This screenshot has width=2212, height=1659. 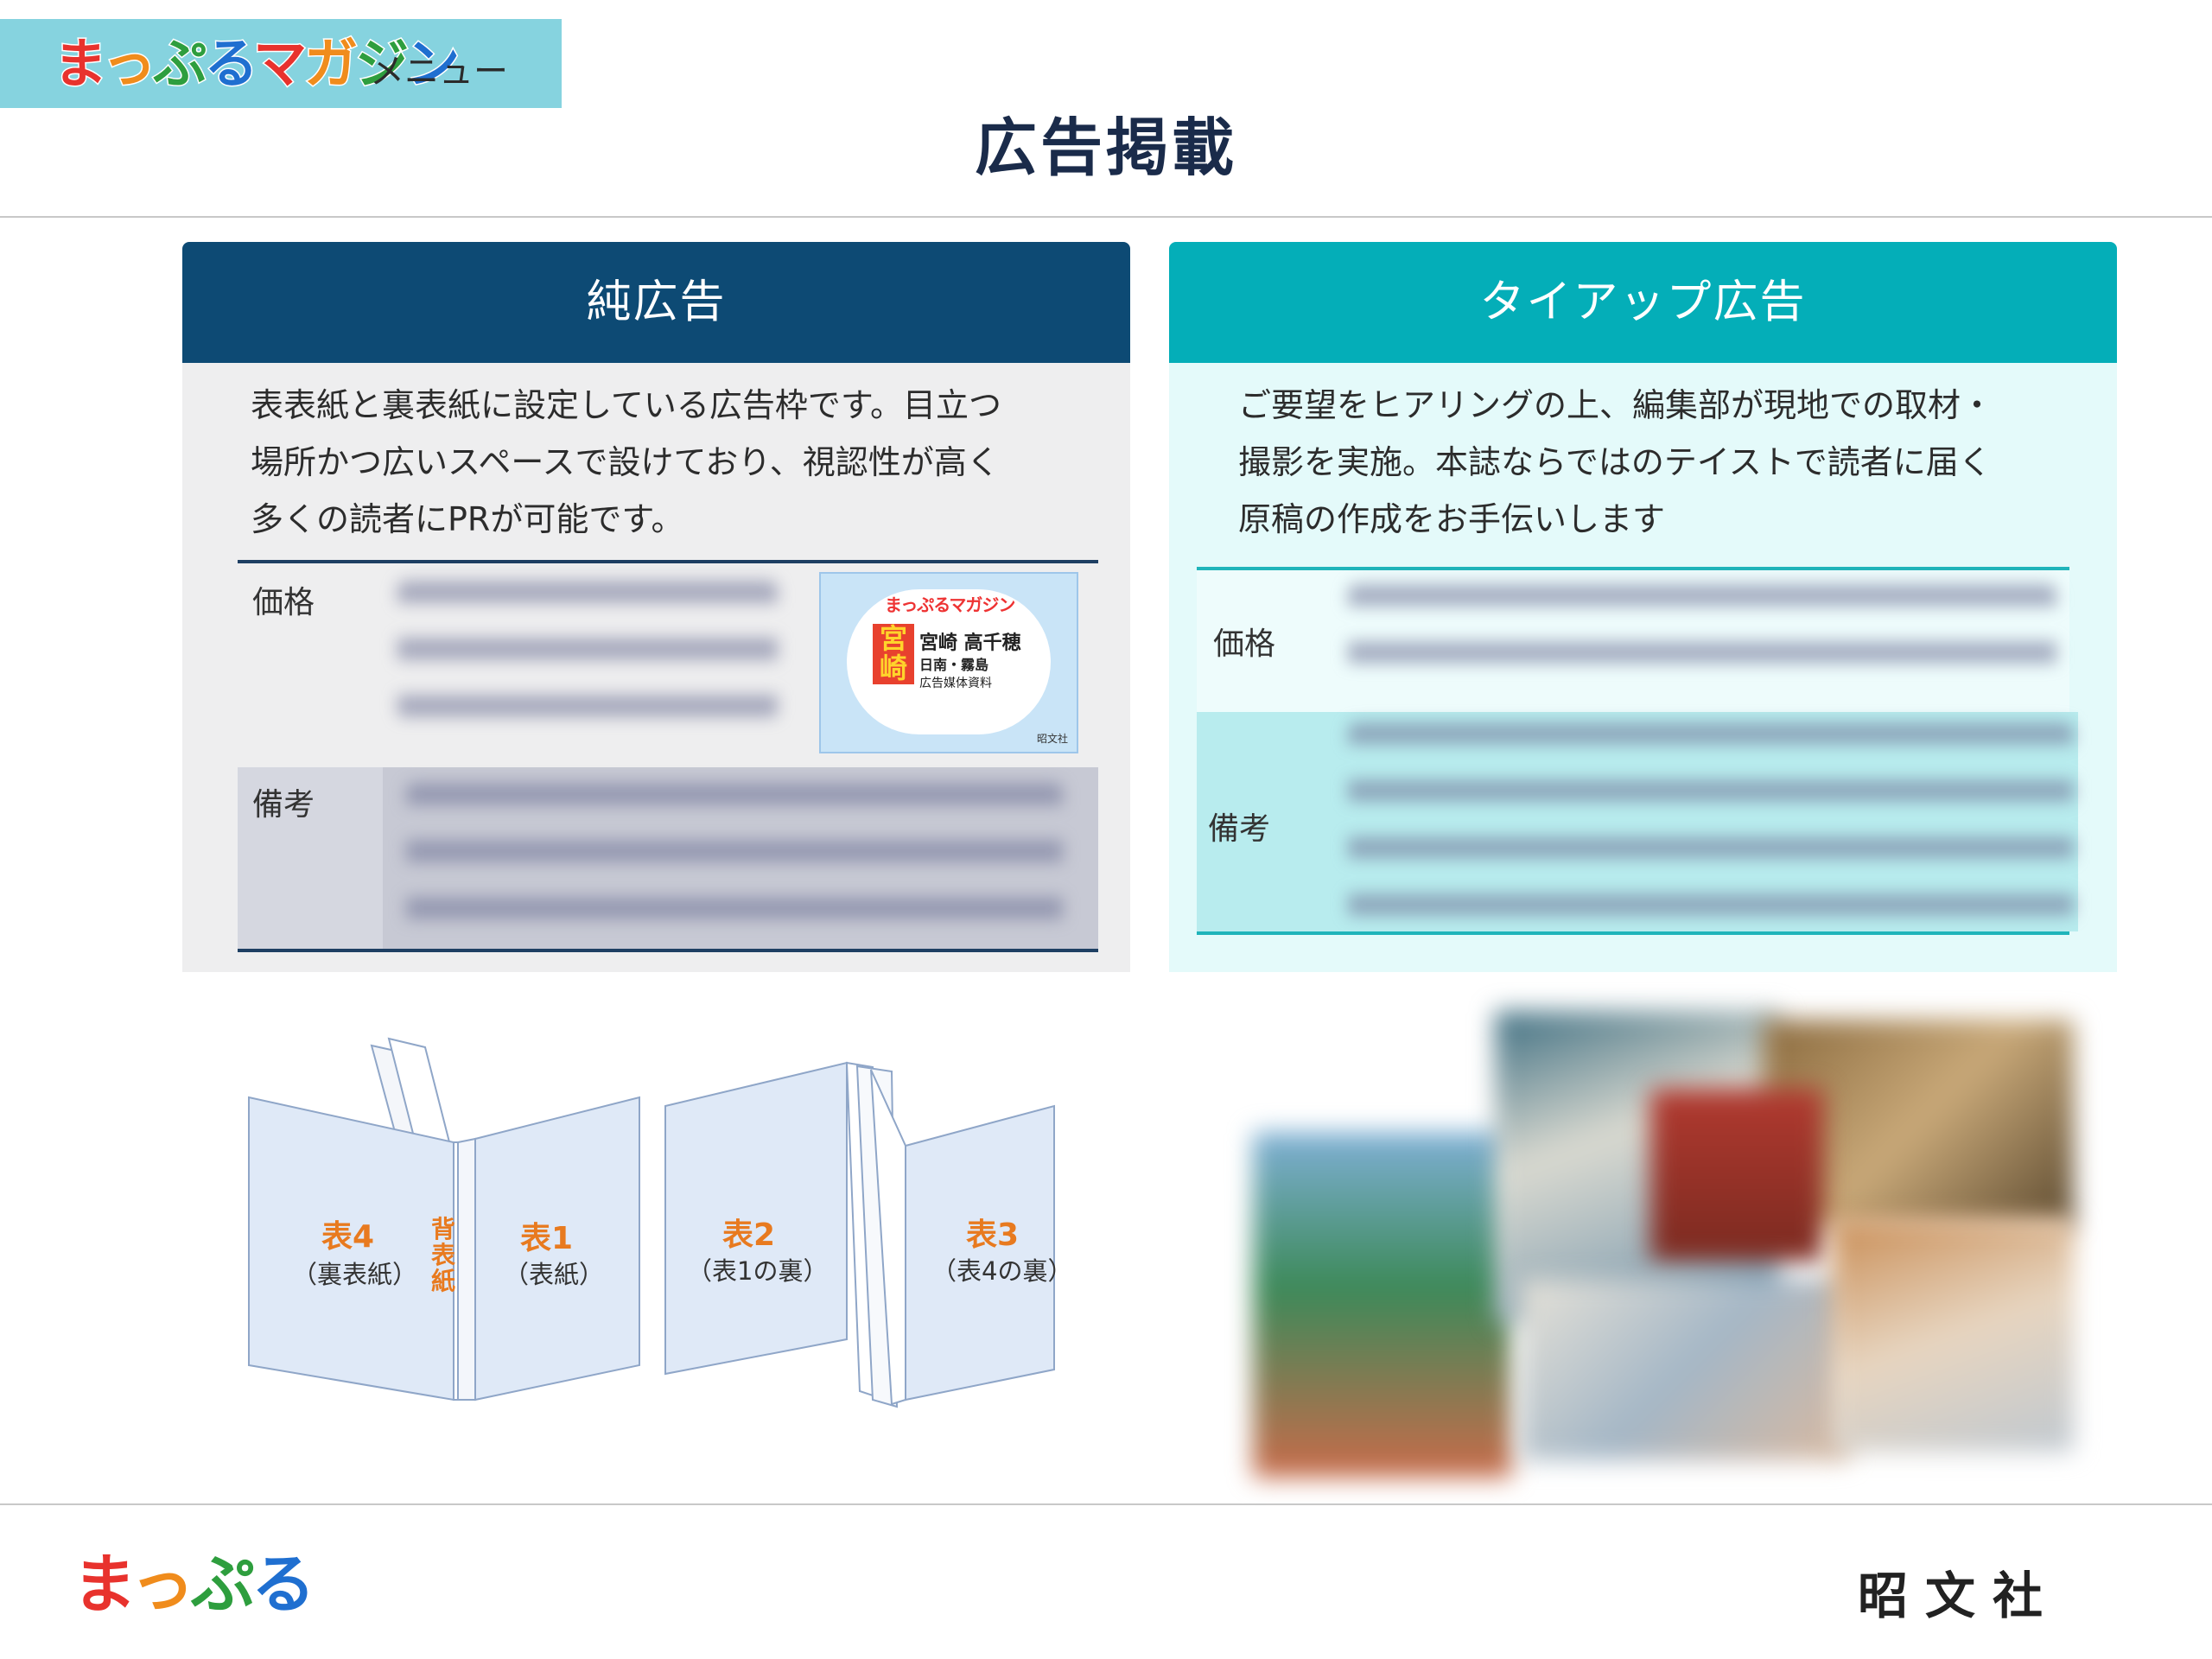 I want to click on tieup-sample-collage, so click(x=1659, y=1244).